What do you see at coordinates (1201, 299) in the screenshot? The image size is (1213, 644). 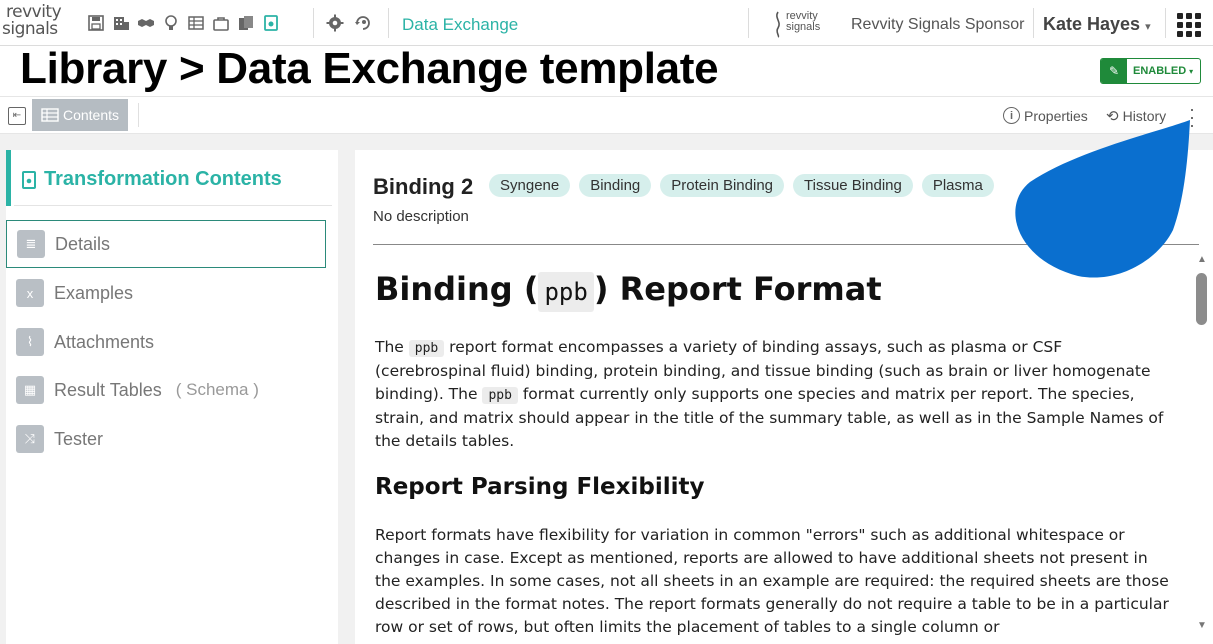 I see `scrollbar-thumb` at bounding box center [1201, 299].